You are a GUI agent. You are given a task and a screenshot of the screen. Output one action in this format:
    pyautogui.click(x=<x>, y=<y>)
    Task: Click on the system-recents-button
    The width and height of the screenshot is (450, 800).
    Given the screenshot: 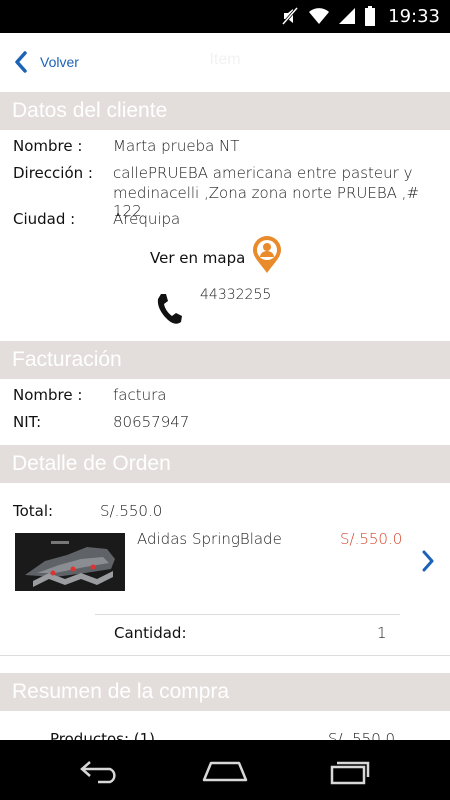 What is the action you would take?
    pyautogui.click(x=350, y=771)
    